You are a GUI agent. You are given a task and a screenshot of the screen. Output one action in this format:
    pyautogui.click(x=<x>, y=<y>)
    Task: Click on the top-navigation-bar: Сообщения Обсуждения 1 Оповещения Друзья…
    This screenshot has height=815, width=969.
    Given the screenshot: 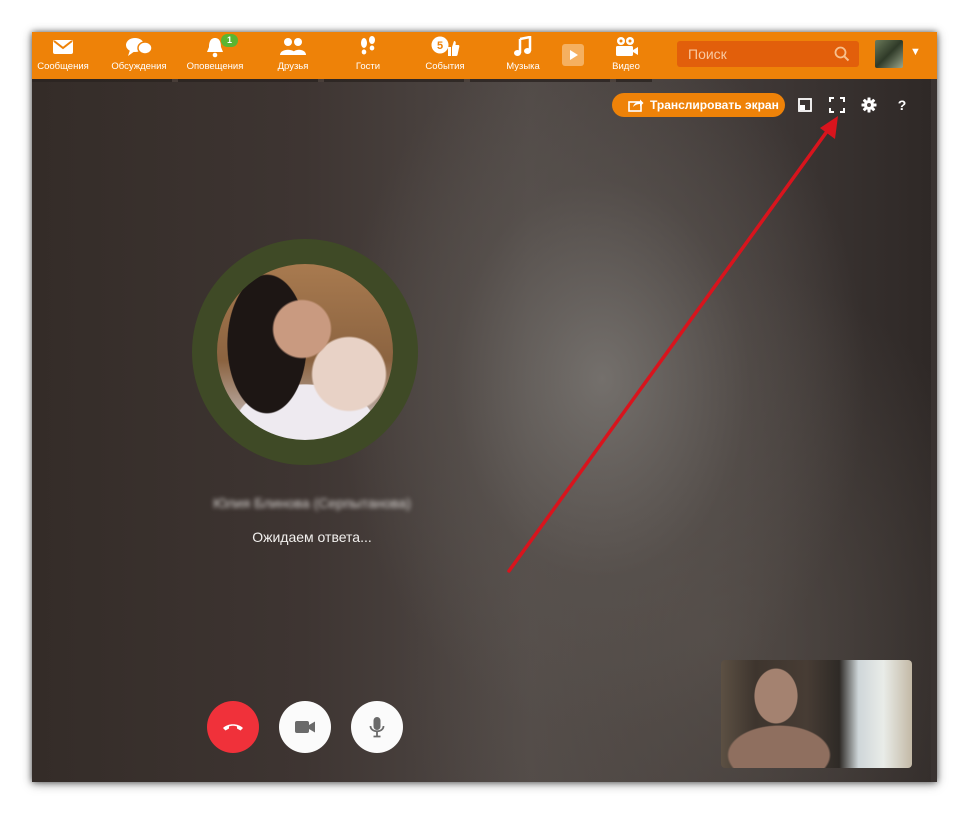 What is the action you would take?
    pyautogui.click(x=484, y=55)
    